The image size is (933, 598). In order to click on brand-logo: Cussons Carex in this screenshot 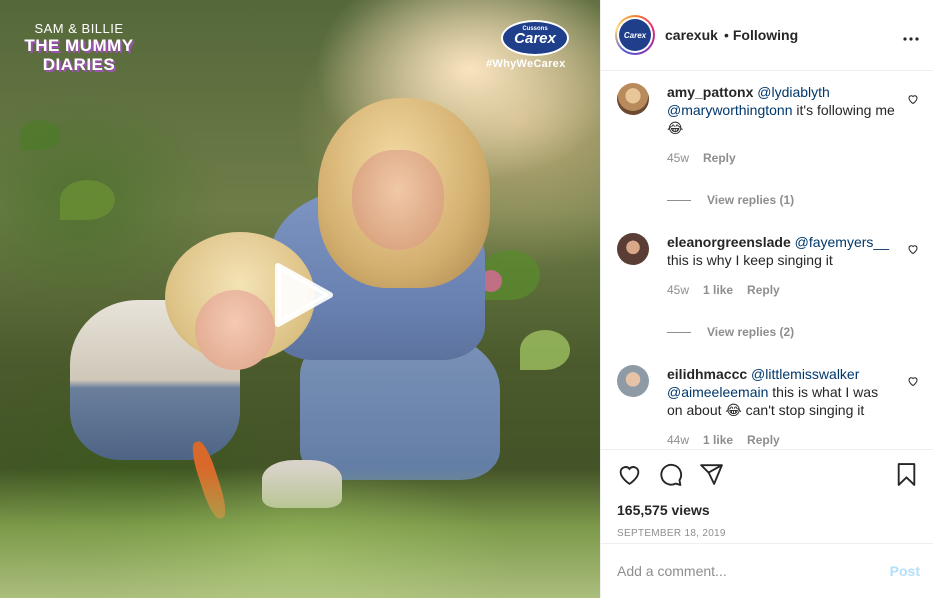, I will do `click(535, 38)`.